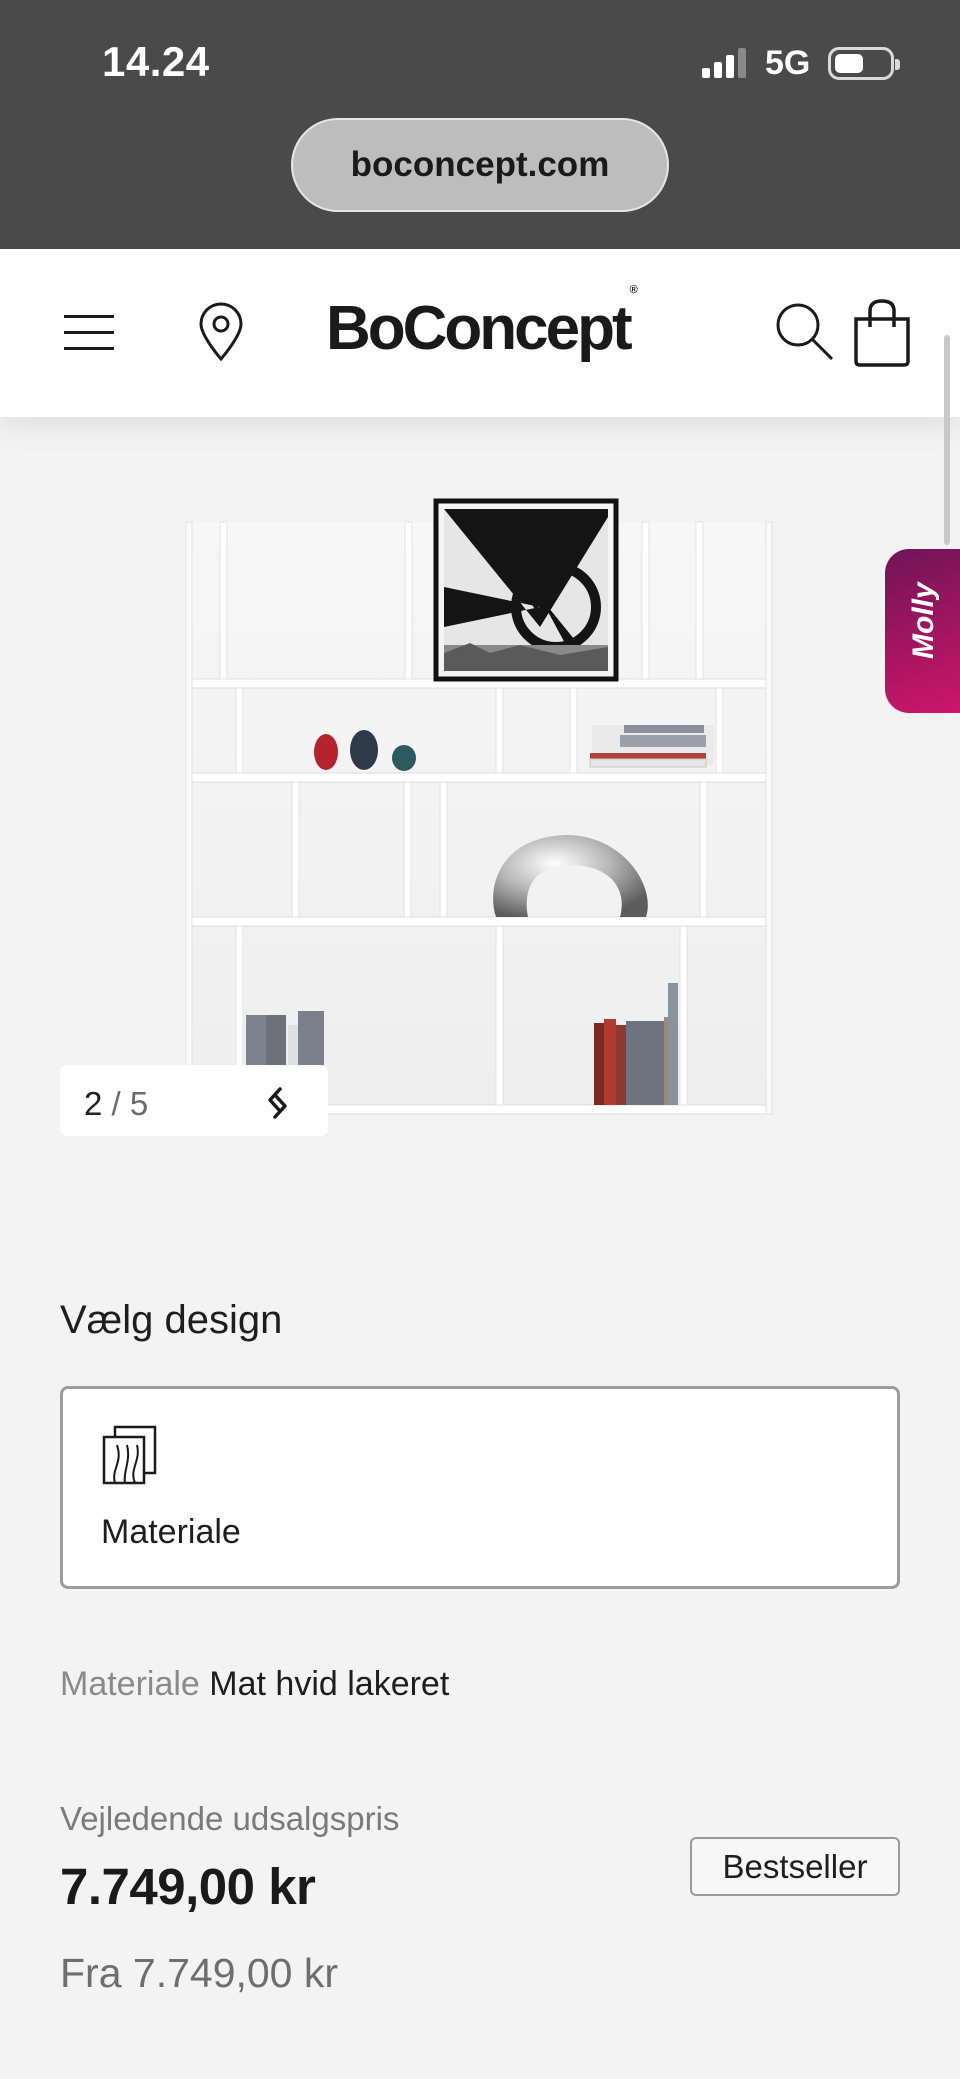 This screenshot has height=2079, width=960. I want to click on image-counter: 2 / 5, so click(116, 1103).